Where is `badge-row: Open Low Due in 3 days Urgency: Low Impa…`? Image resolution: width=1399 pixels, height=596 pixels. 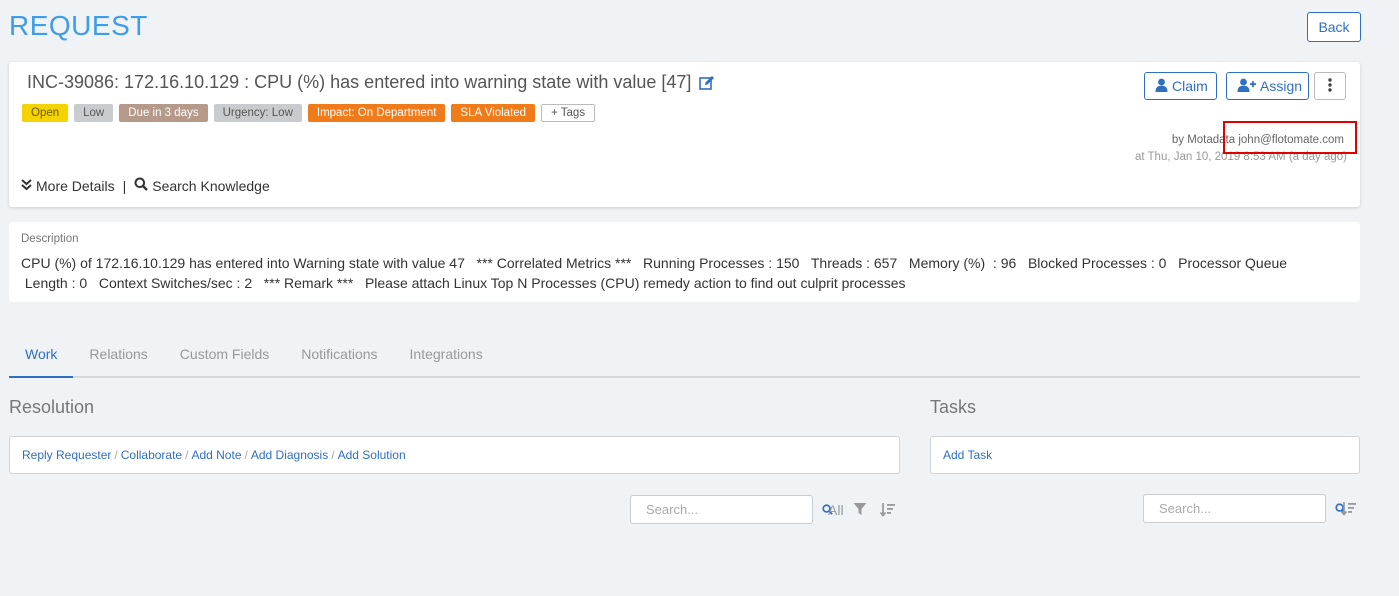 badge-row: Open Low Due in 3 days Urgency: Low Impa… is located at coordinates (309, 113).